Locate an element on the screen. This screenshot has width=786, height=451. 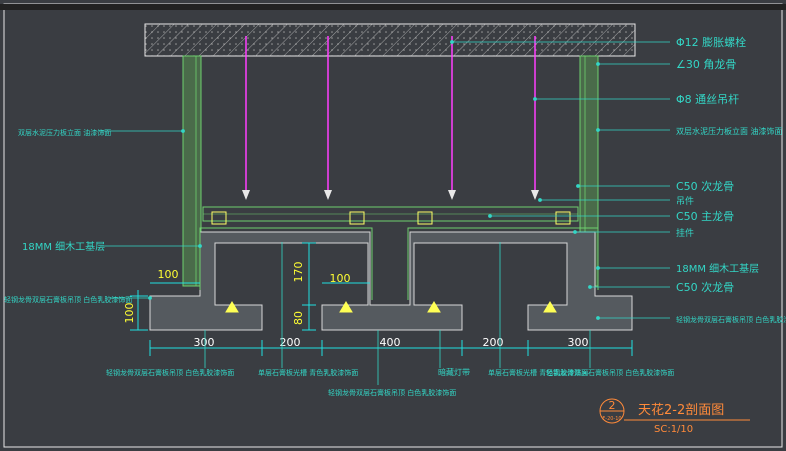
label-hanger2: 挂件 is located at coordinates (685, 233).